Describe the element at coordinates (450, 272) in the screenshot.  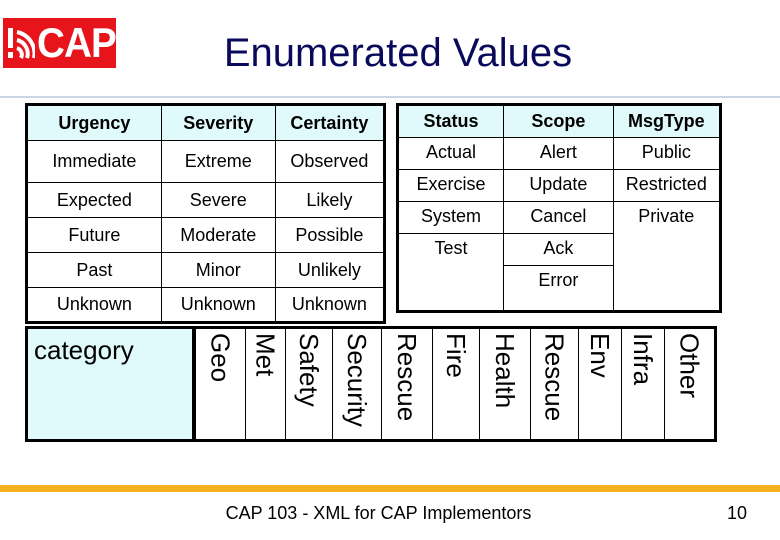
I see `status-cell: Test` at that location.